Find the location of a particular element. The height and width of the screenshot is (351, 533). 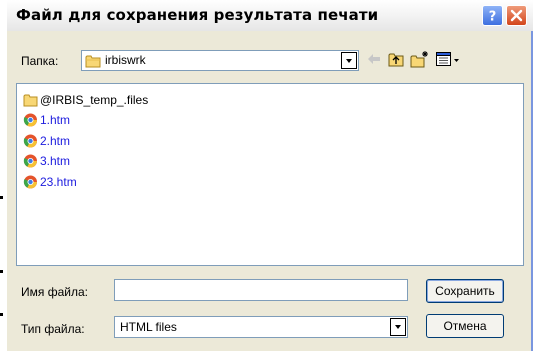

list-item-label: 23.htm is located at coordinates (58, 182).